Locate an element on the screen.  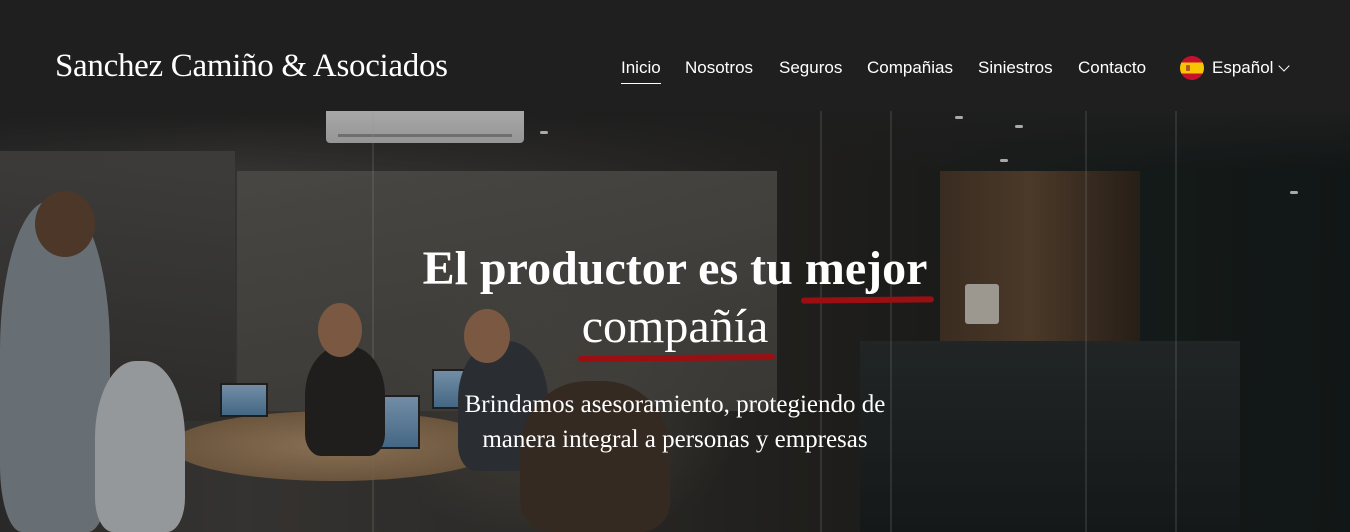
nav-item-contacto: Contacto is located at coordinates (1112, 68).